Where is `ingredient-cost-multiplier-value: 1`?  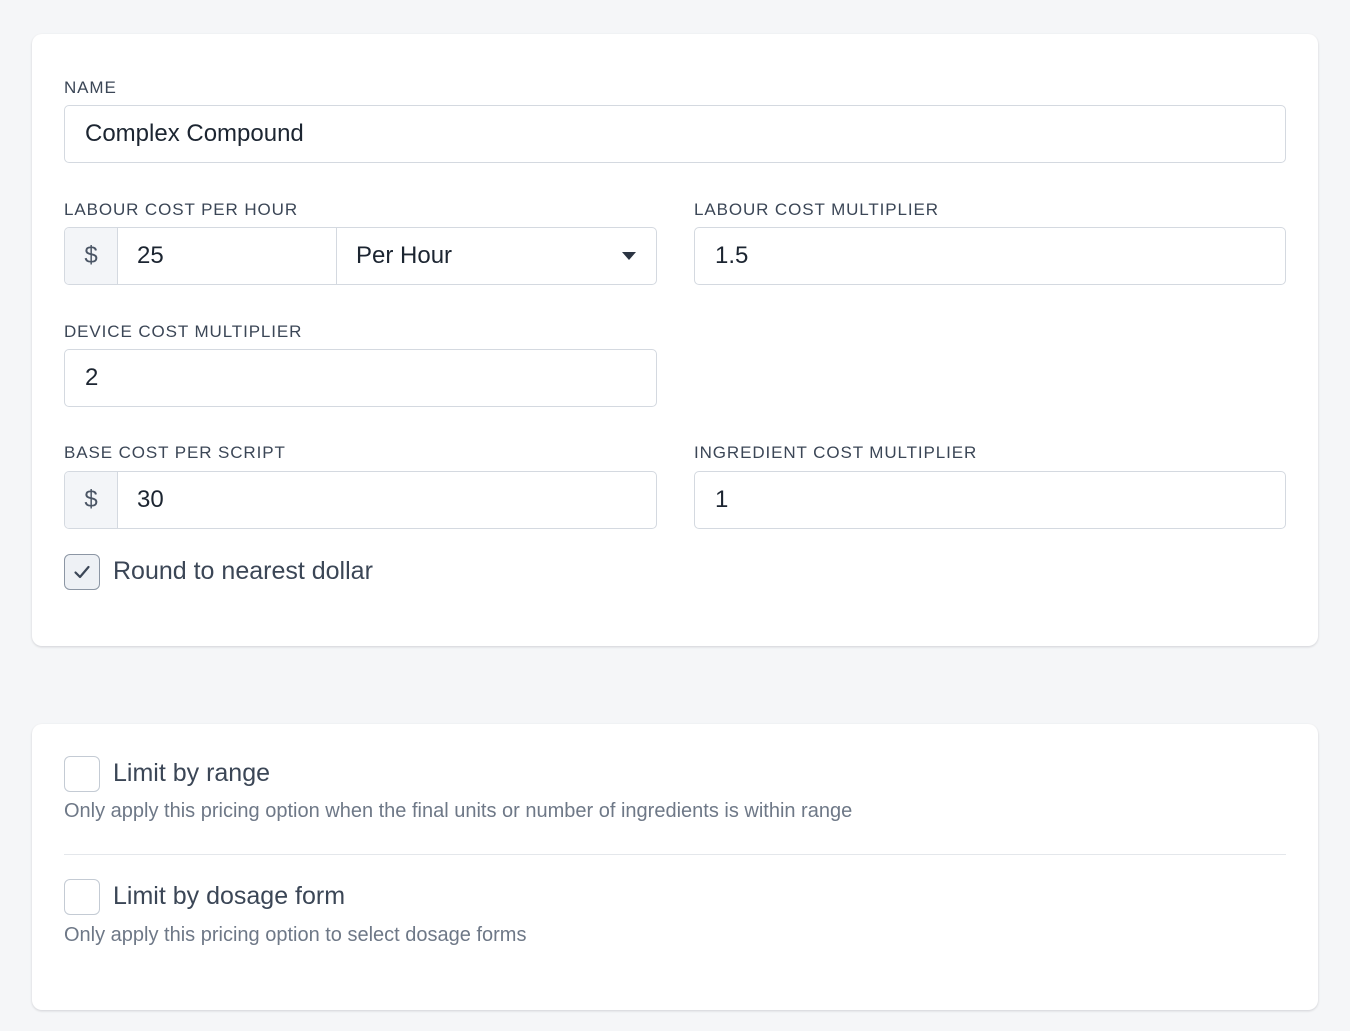 ingredient-cost-multiplier-value: 1 is located at coordinates (722, 499).